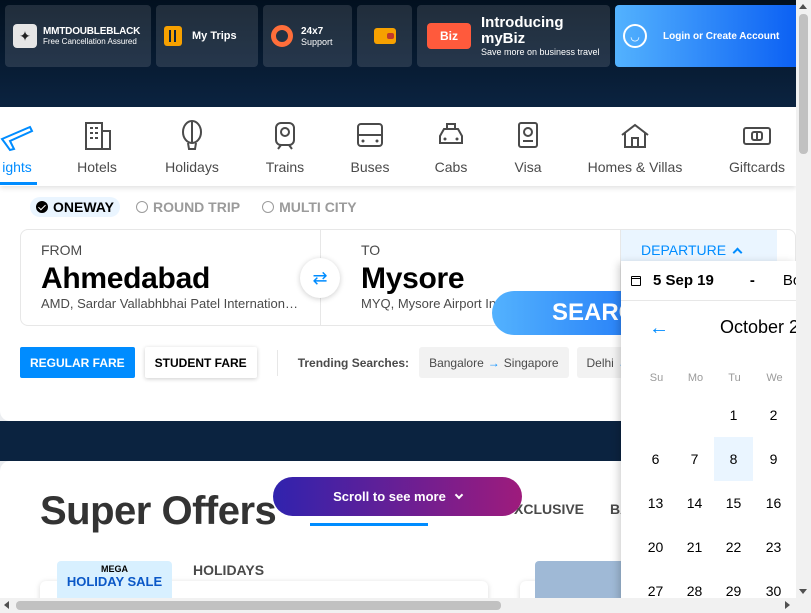  Describe the element at coordinates (733, 415) in the screenshot. I see `calendar-day: 1` at that location.